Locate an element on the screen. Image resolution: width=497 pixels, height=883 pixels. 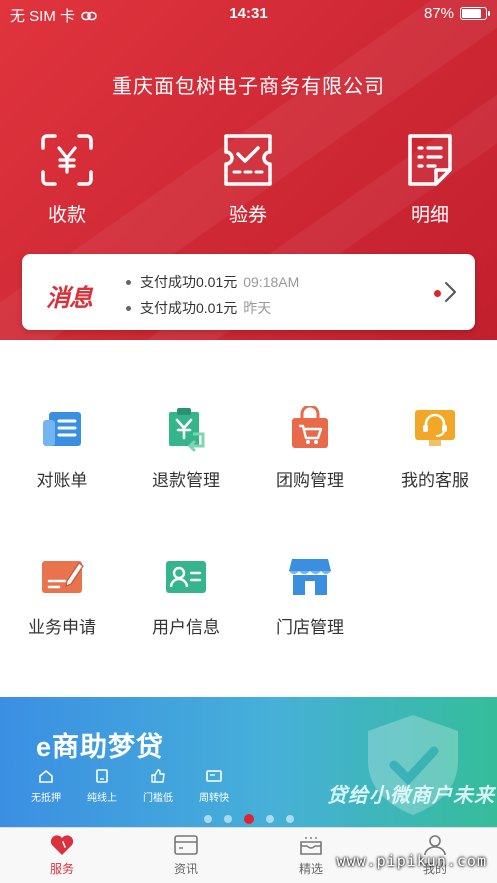
status-bar: 无 SIM 卡 14:31 87% is located at coordinates (248, 14).